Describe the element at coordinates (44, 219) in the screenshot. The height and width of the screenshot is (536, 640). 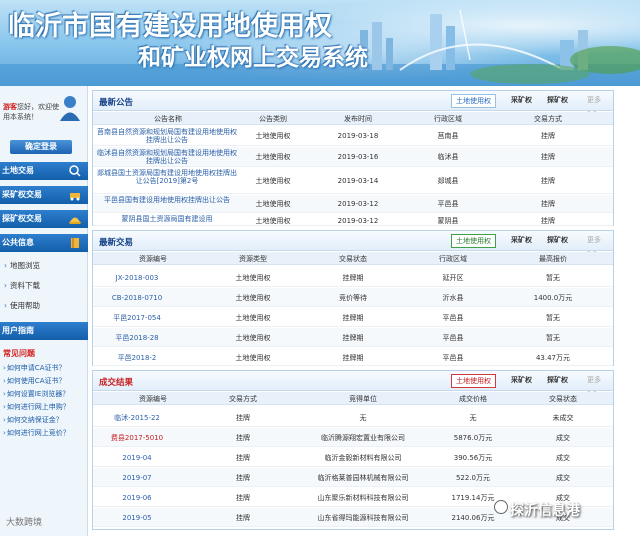
I see `nav-exploration-trade: 探矿权交易` at that location.